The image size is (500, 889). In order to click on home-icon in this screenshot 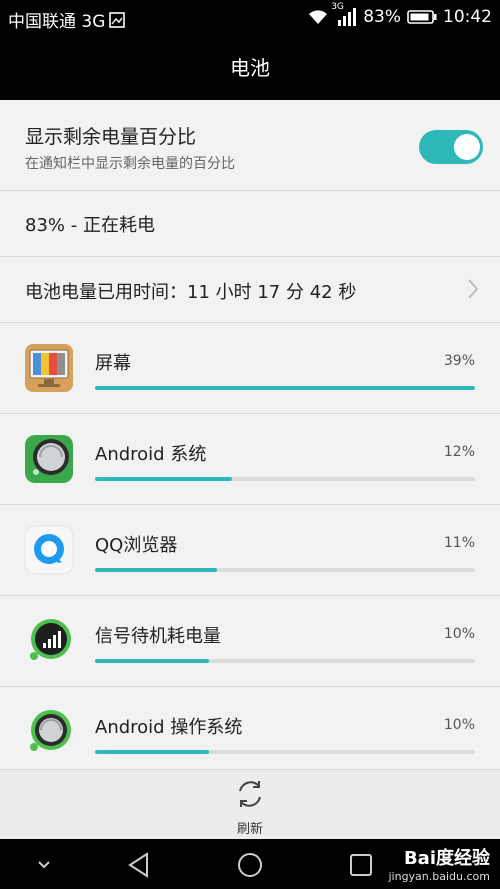, I will do `click(250, 865)`.